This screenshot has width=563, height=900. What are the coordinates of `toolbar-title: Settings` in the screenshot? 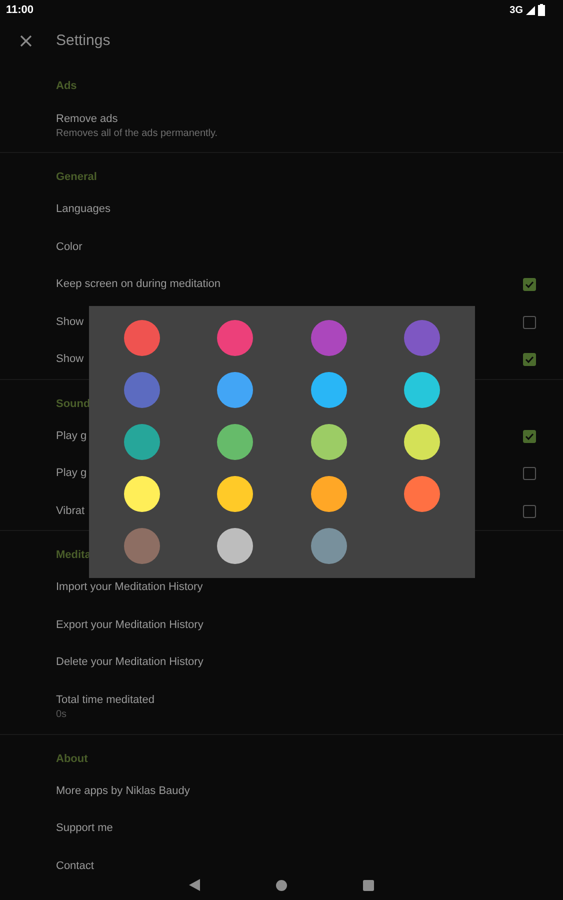 It's located at (83, 40).